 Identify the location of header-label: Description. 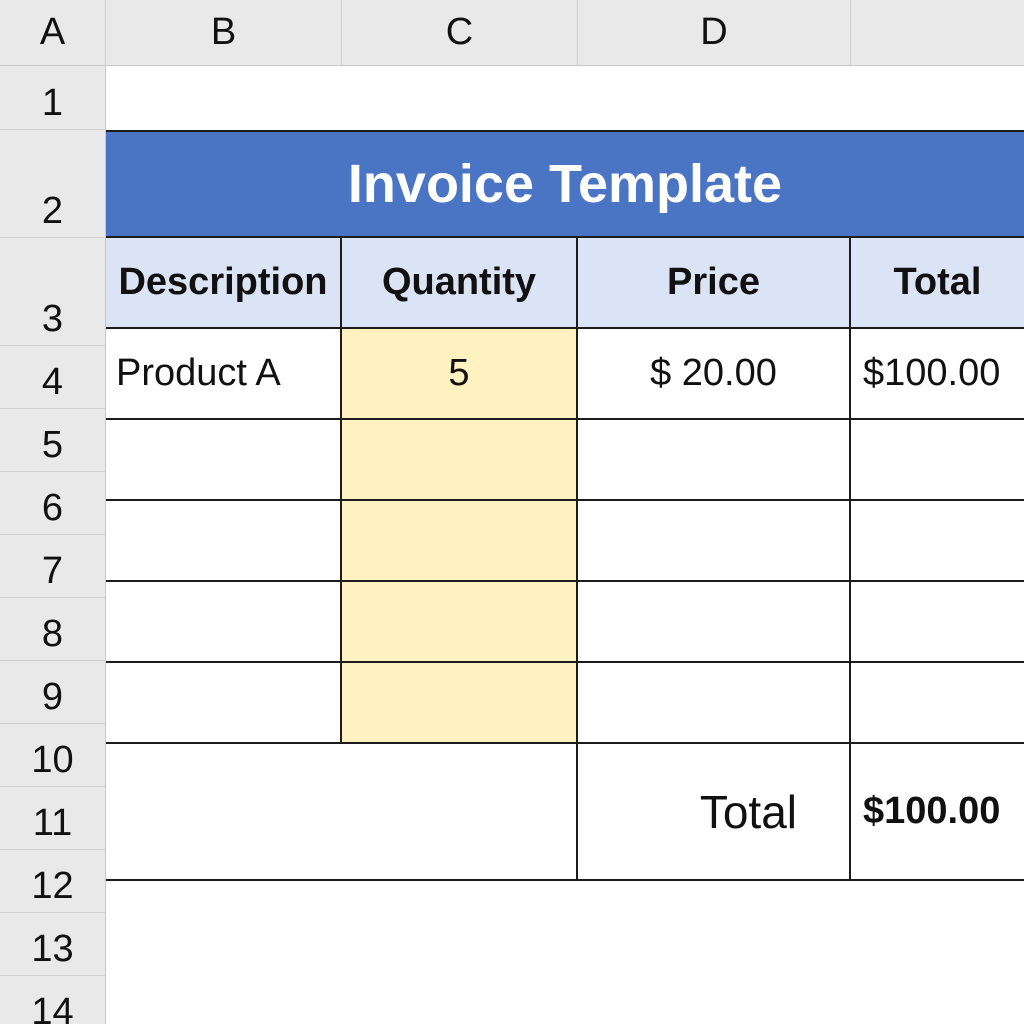
(223, 282).